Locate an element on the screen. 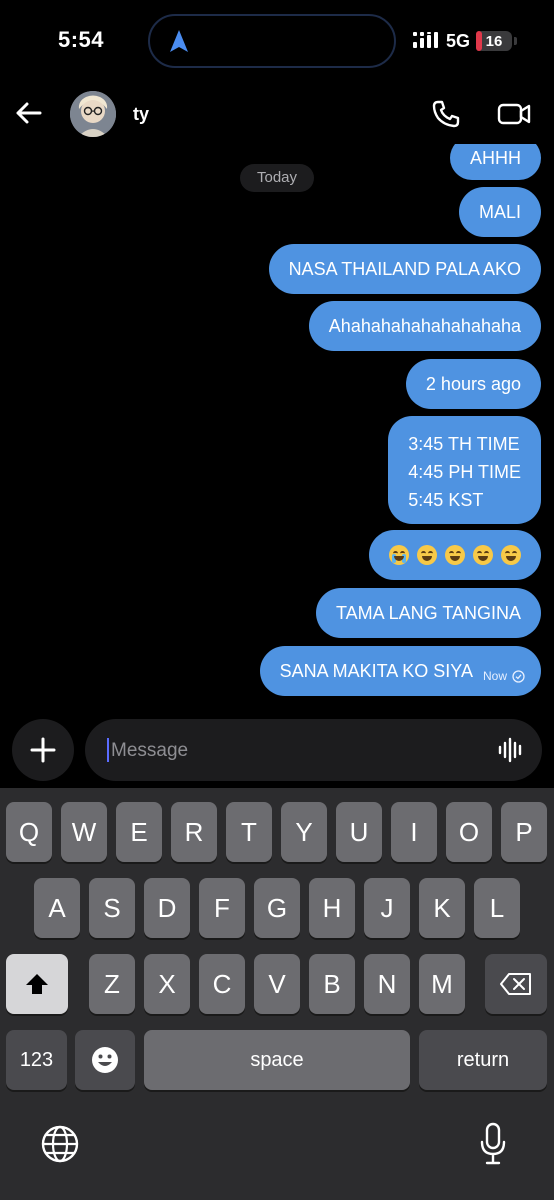 The image size is (554, 1200). key-h: H is located at coordinates (332, 908).